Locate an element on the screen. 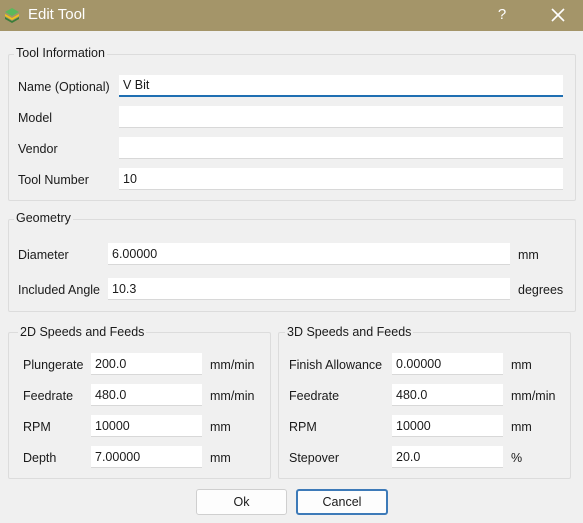  diameter-field is located at coordinates (309, 254).